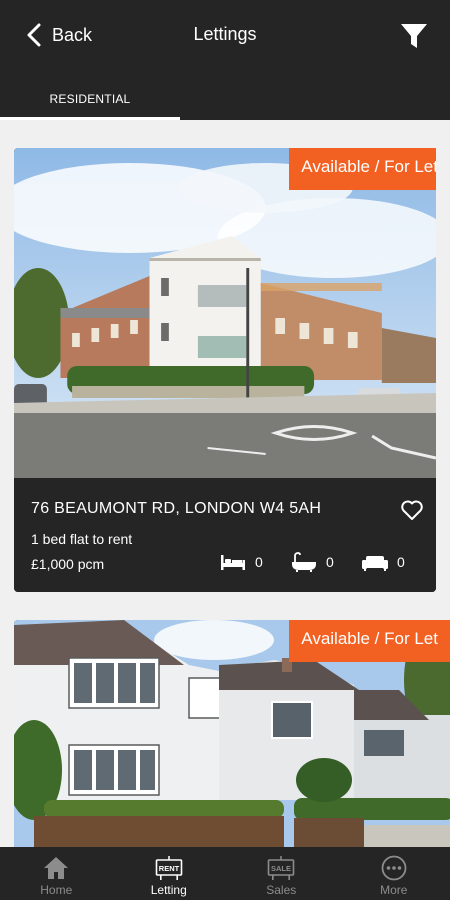  I want to click on sale-sign-text: SALE, so click(281, 868).